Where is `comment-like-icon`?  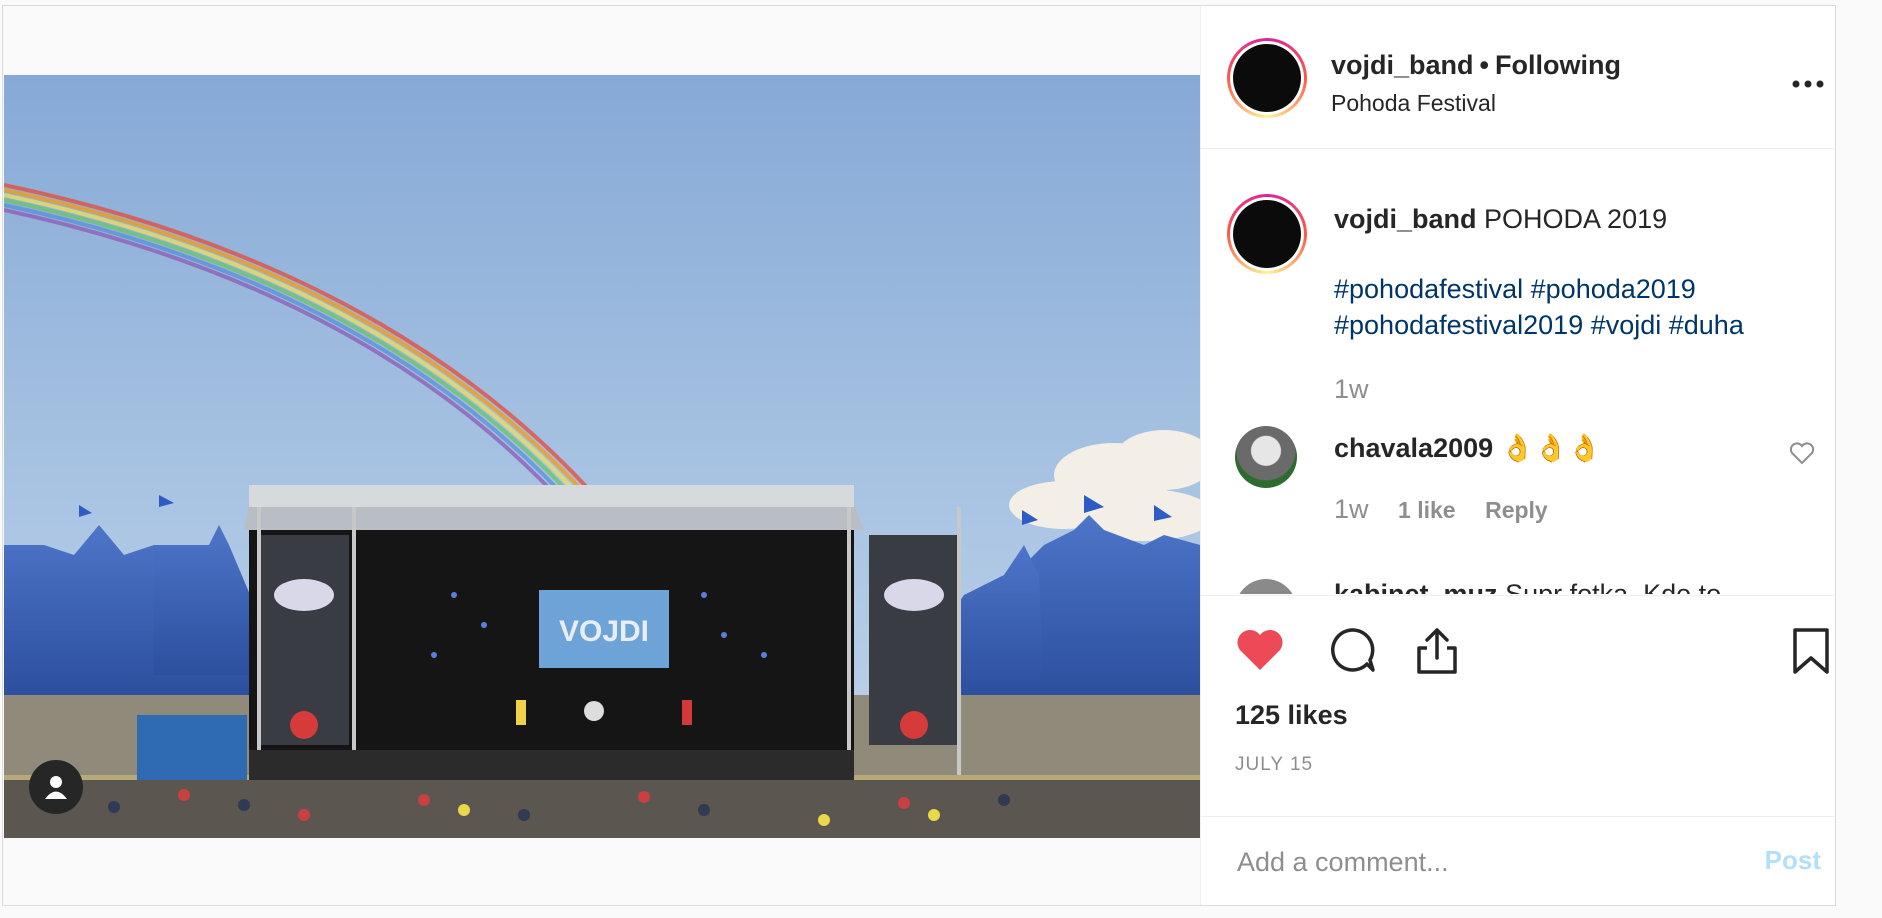
comment-like-icon is located at coordinates (1802, 455).